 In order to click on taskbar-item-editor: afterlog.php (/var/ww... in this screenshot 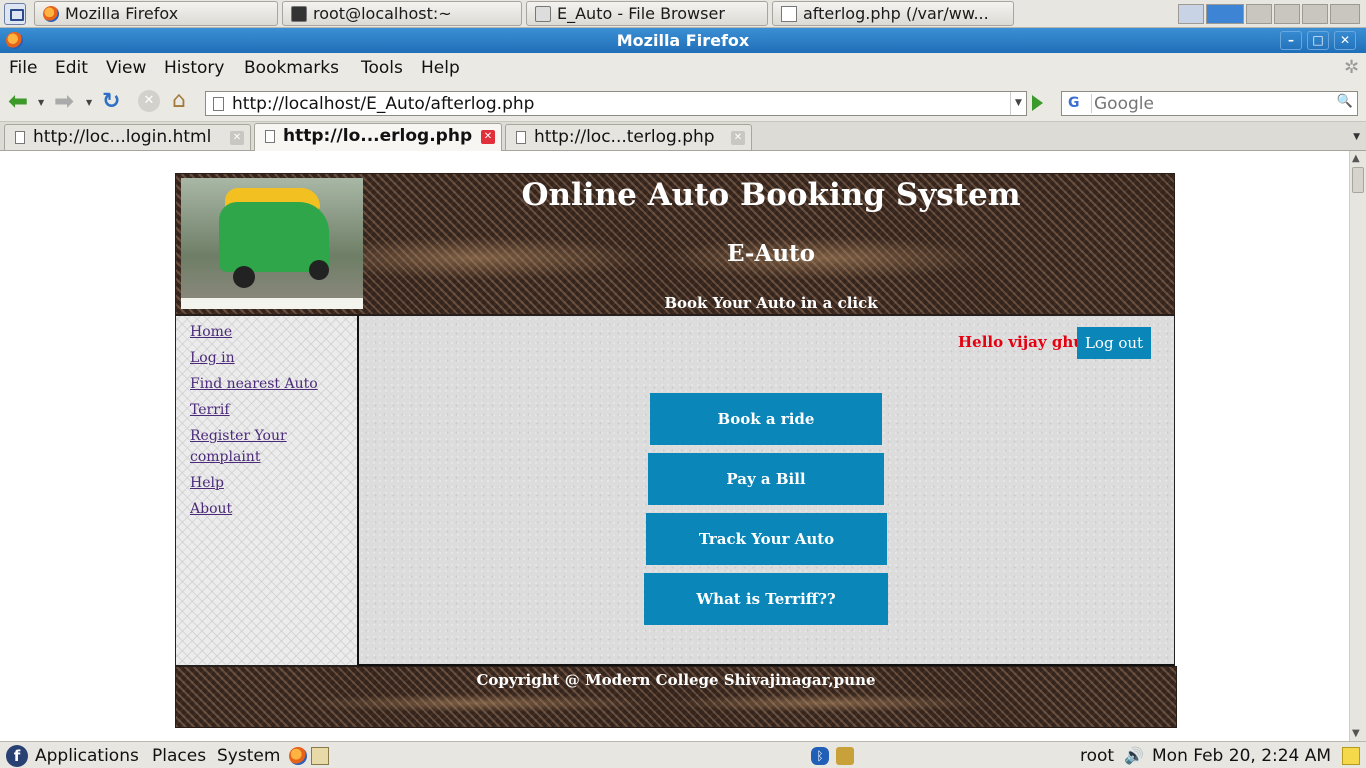, I will do `click(893, 13)`.